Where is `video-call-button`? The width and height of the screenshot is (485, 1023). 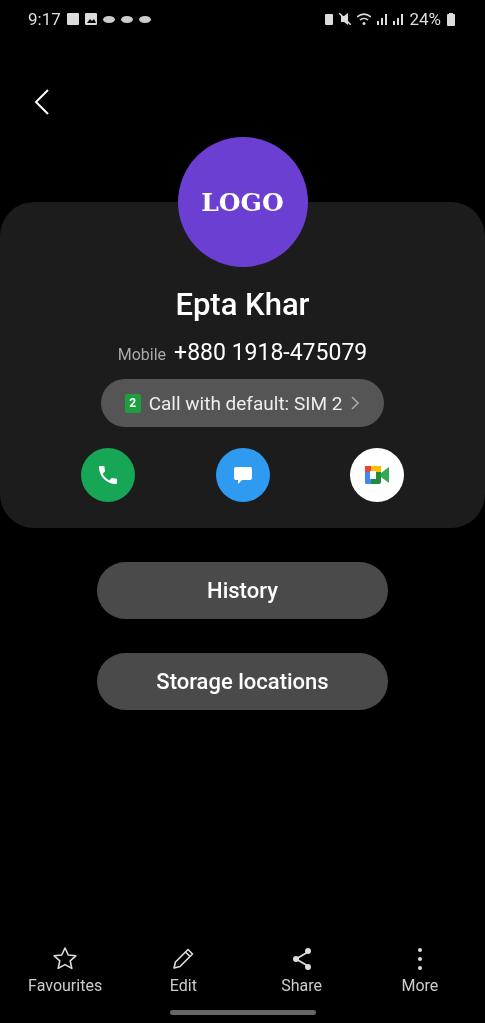
video-call-button is located at coordinates (377, 475).